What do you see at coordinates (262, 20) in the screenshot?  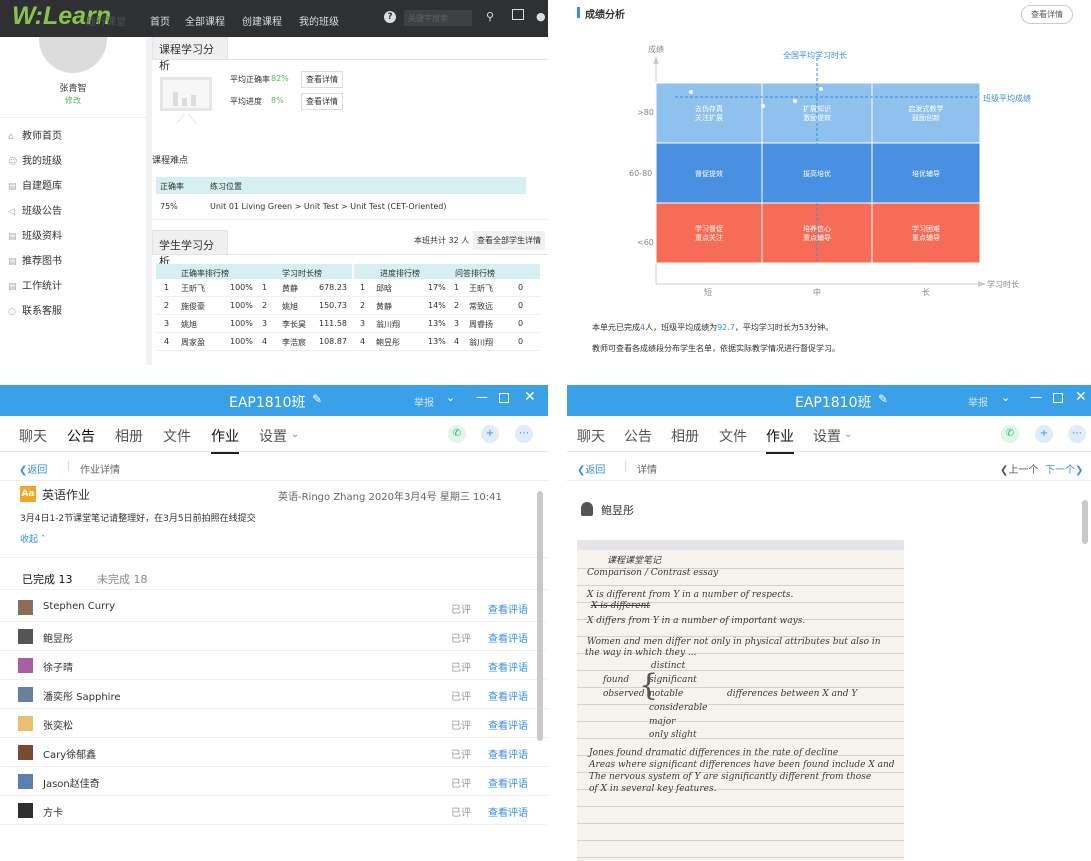 I see `nav-create-course: 创建课程` at bounding box center [262, 20].